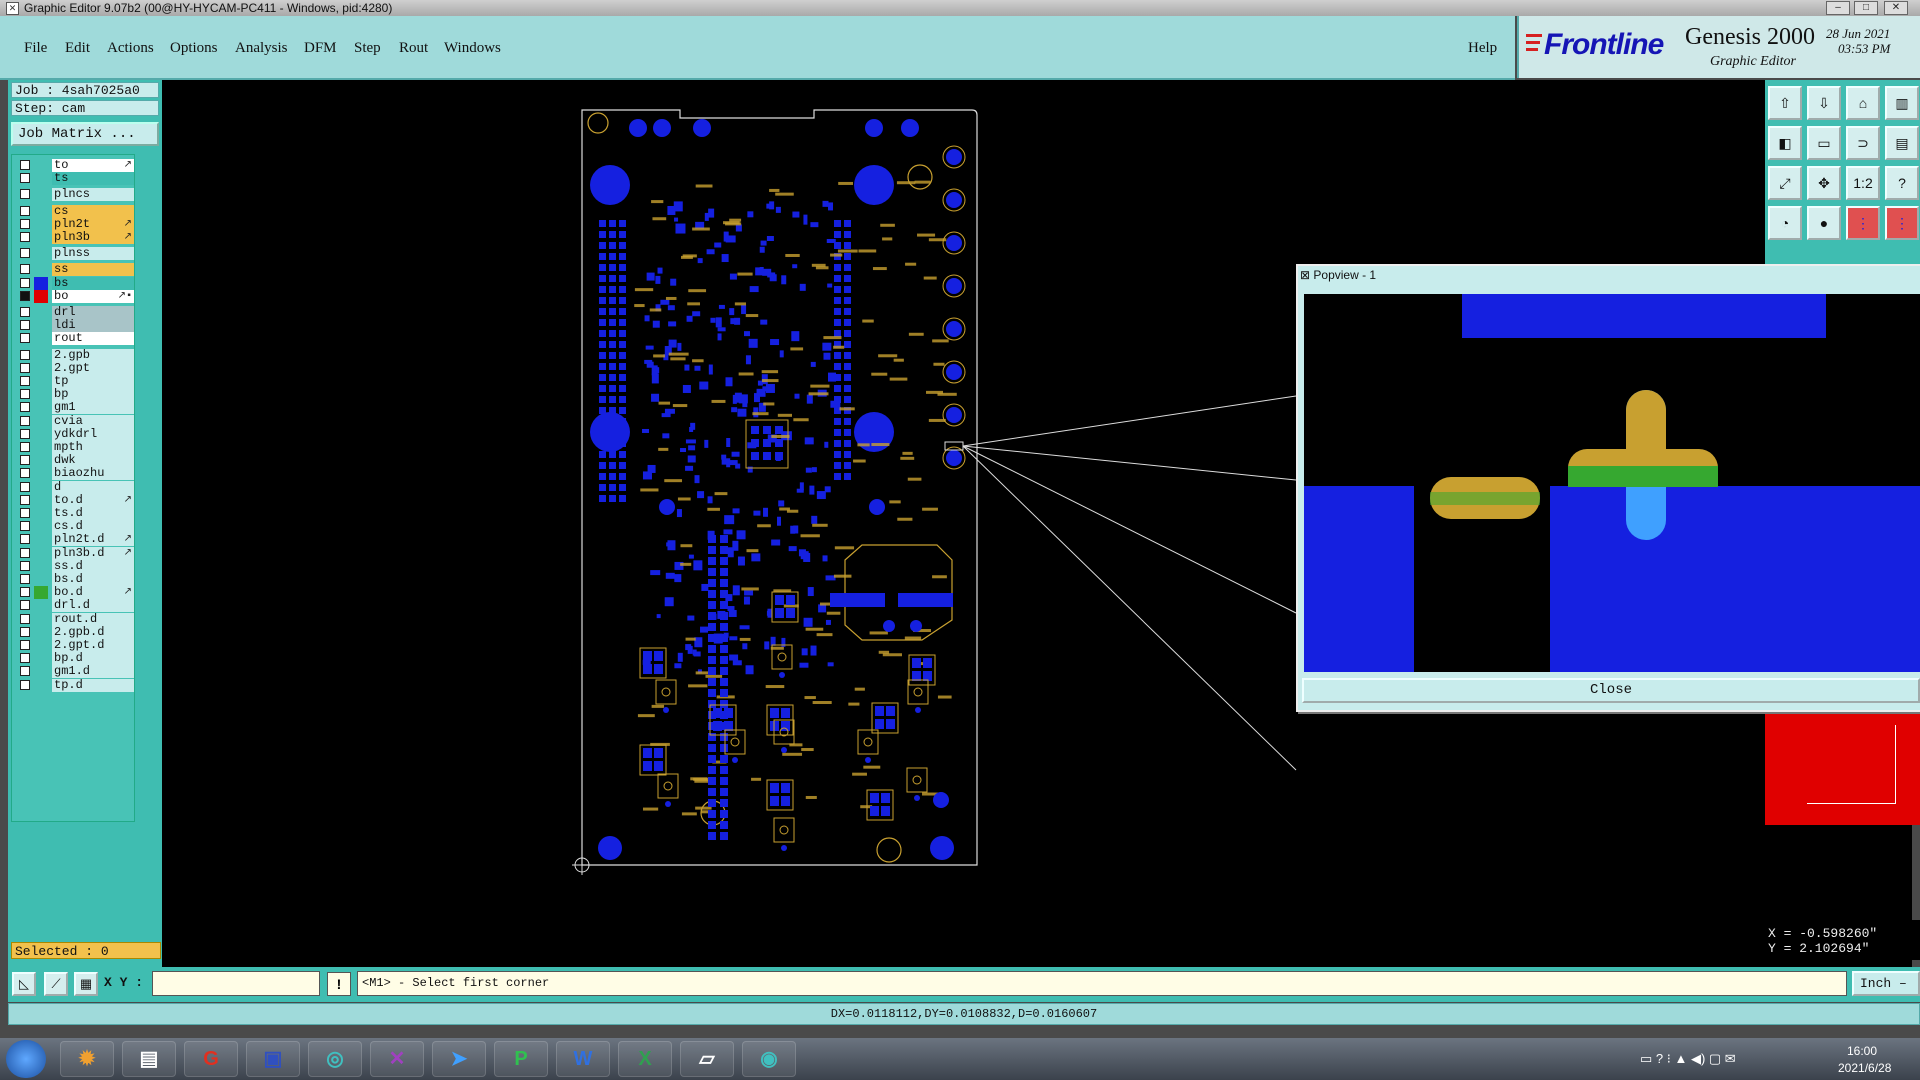 The image size is (1920, 1080). Describe the element at coordinates (1824, 183) in the screenshot. I see `zoom-icon: ✥` at that location.